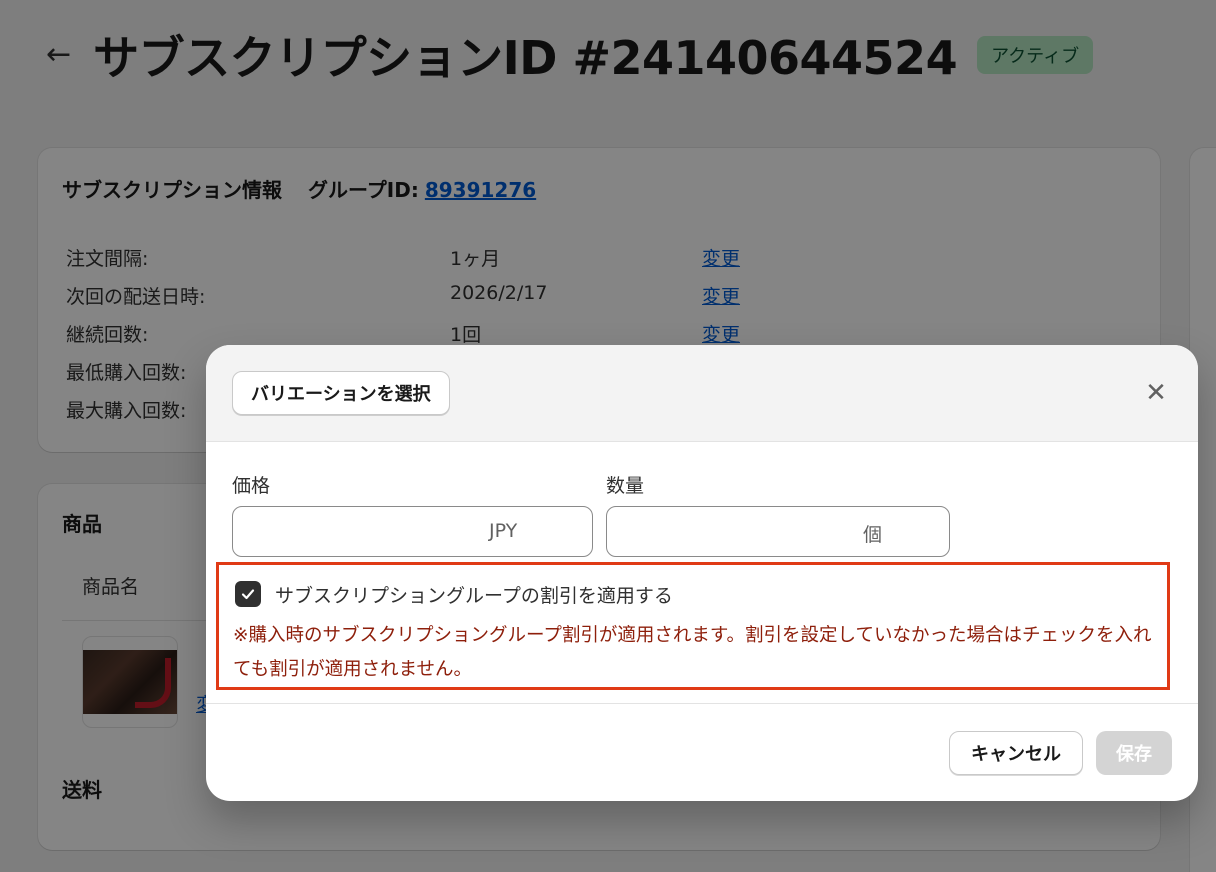 This screenshot has height=872, width=1216. Describe the element at coordinates (341, 393) in the screenshot. I see `select-variant-button: バリエーションを選択` at that location.